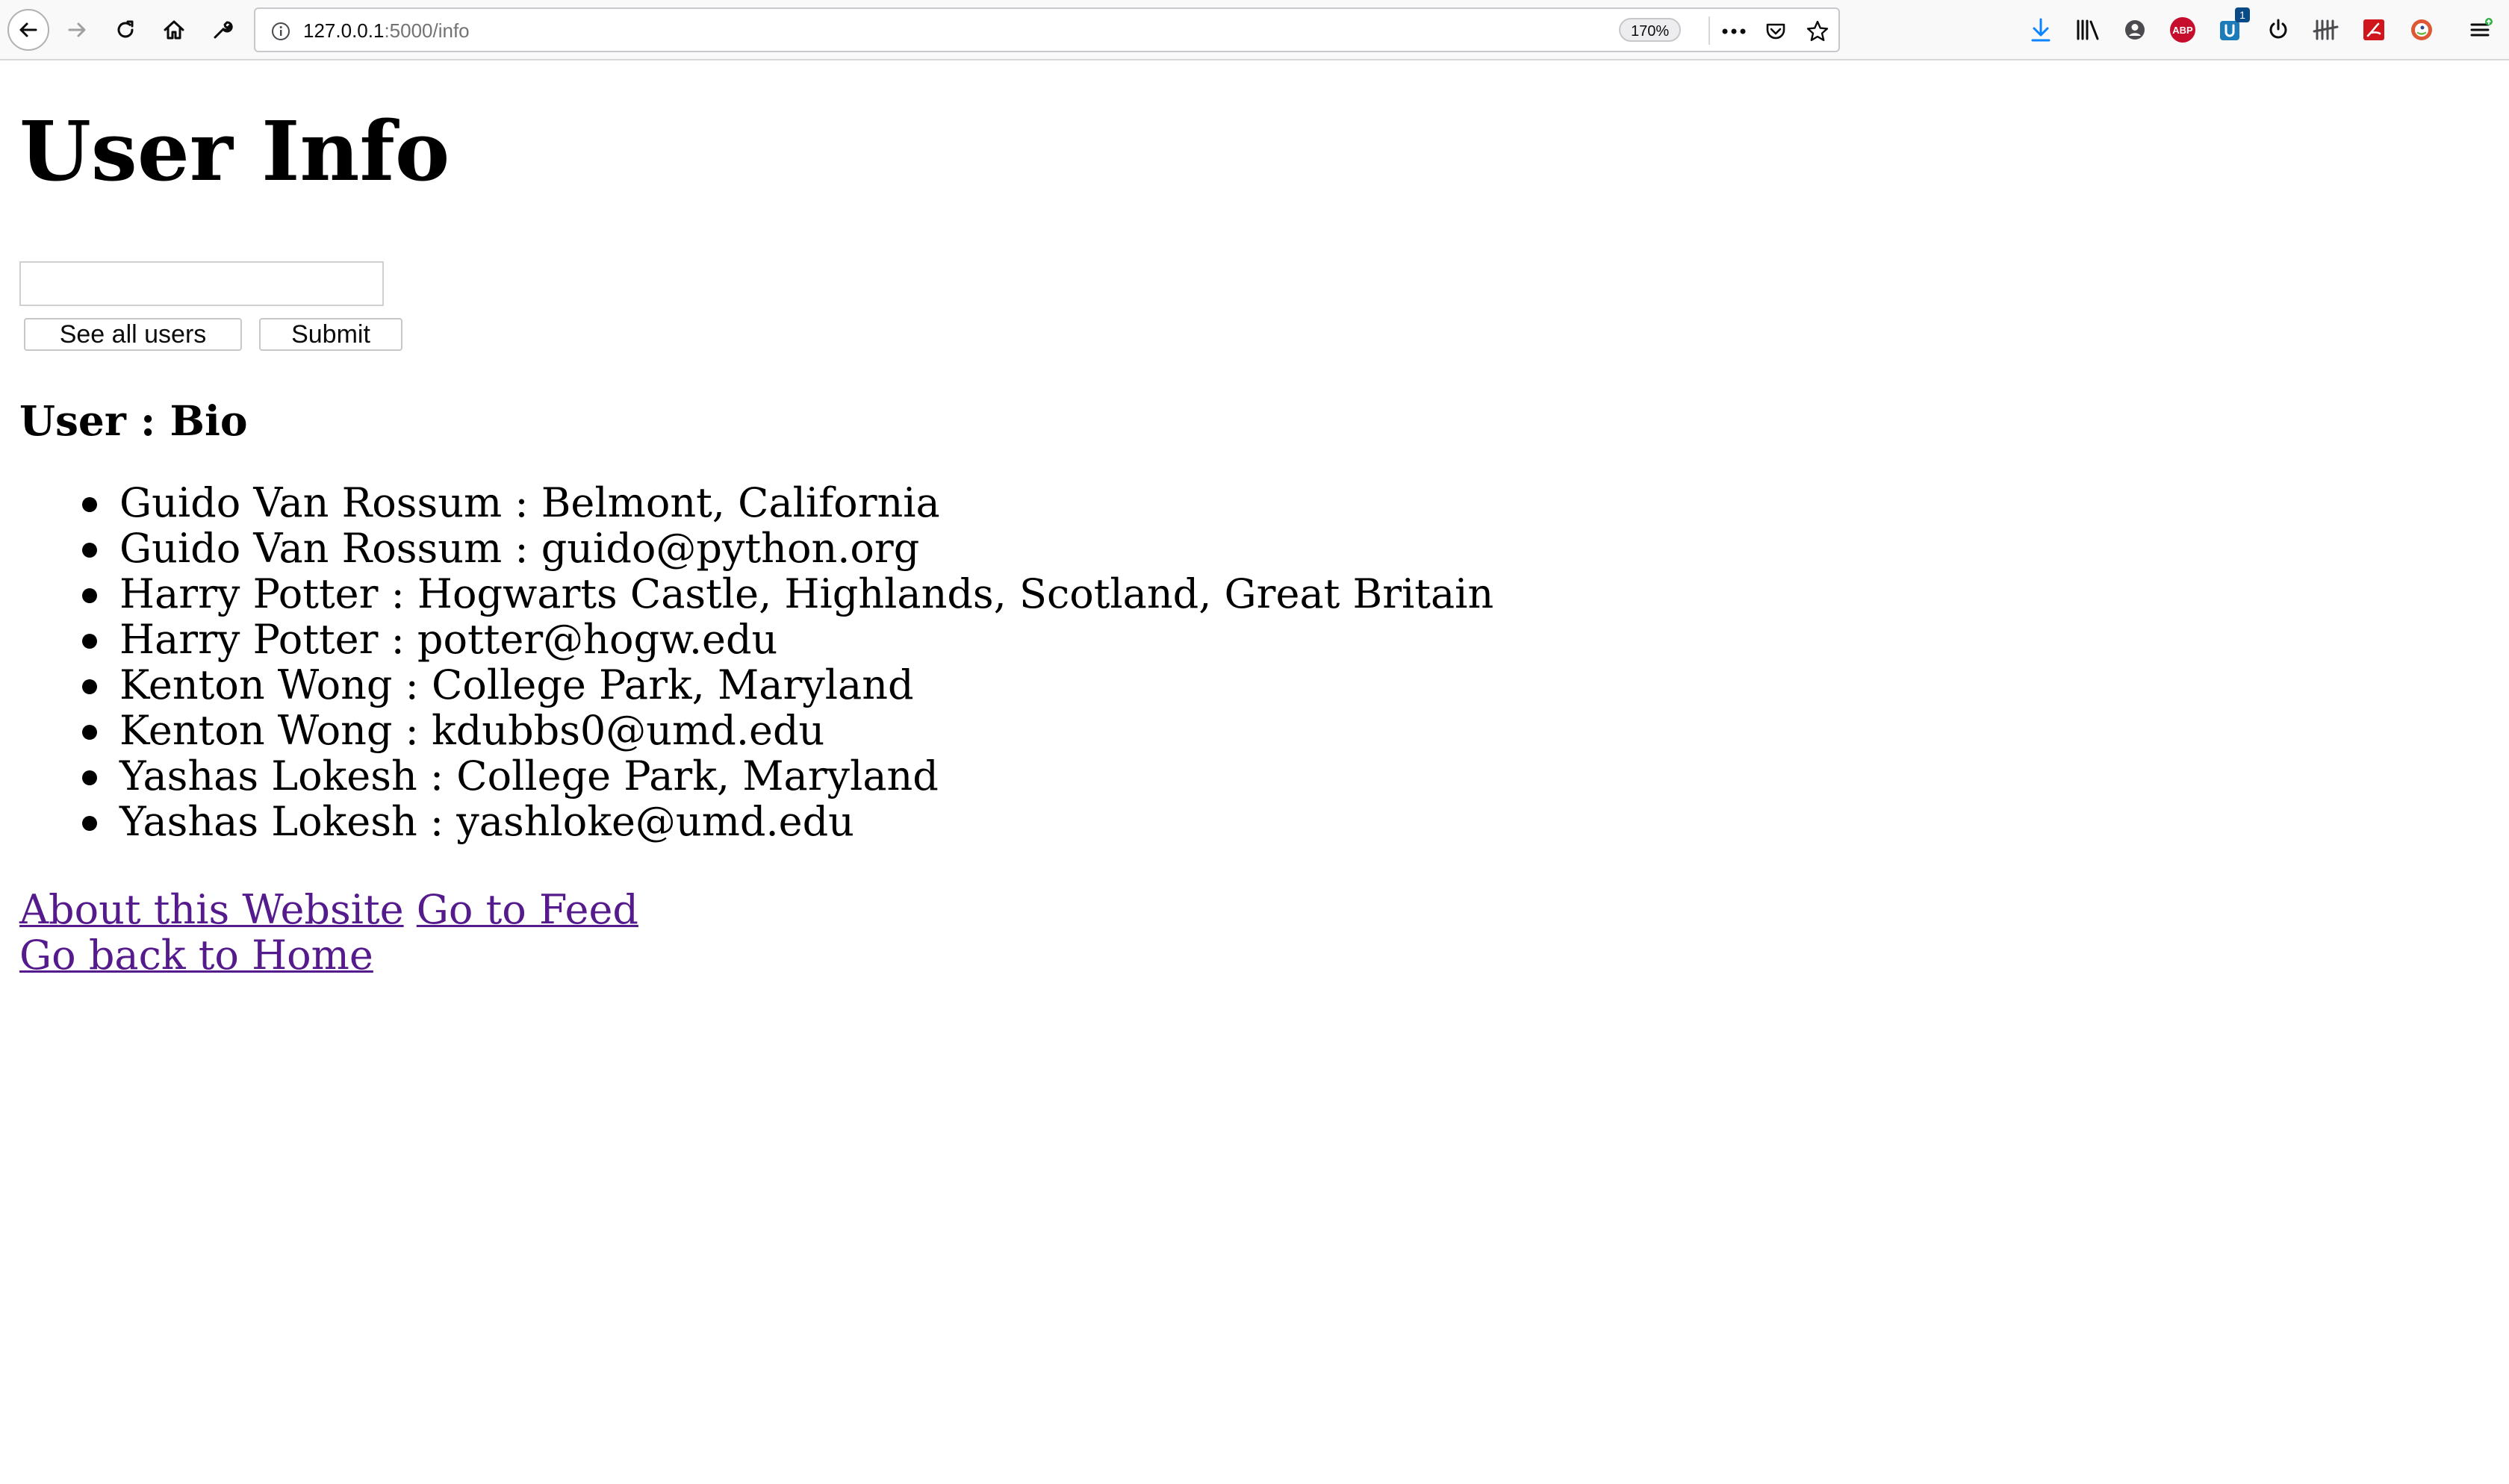 Image resolution: width=2509 pixels, height=1484 pixels. Describe the element at coordinates (222, 30) in the screenshot. I see `wrench-icon` at that location.